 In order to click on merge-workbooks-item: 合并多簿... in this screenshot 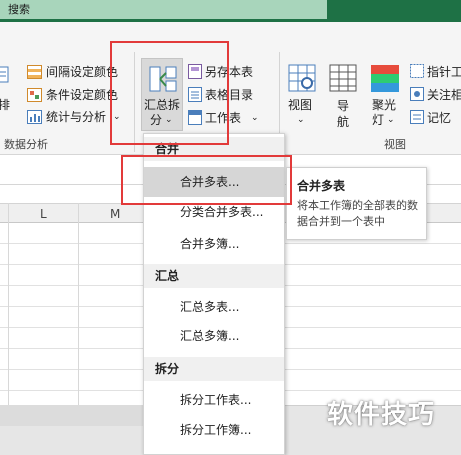, I will do `click(214, 244)`.